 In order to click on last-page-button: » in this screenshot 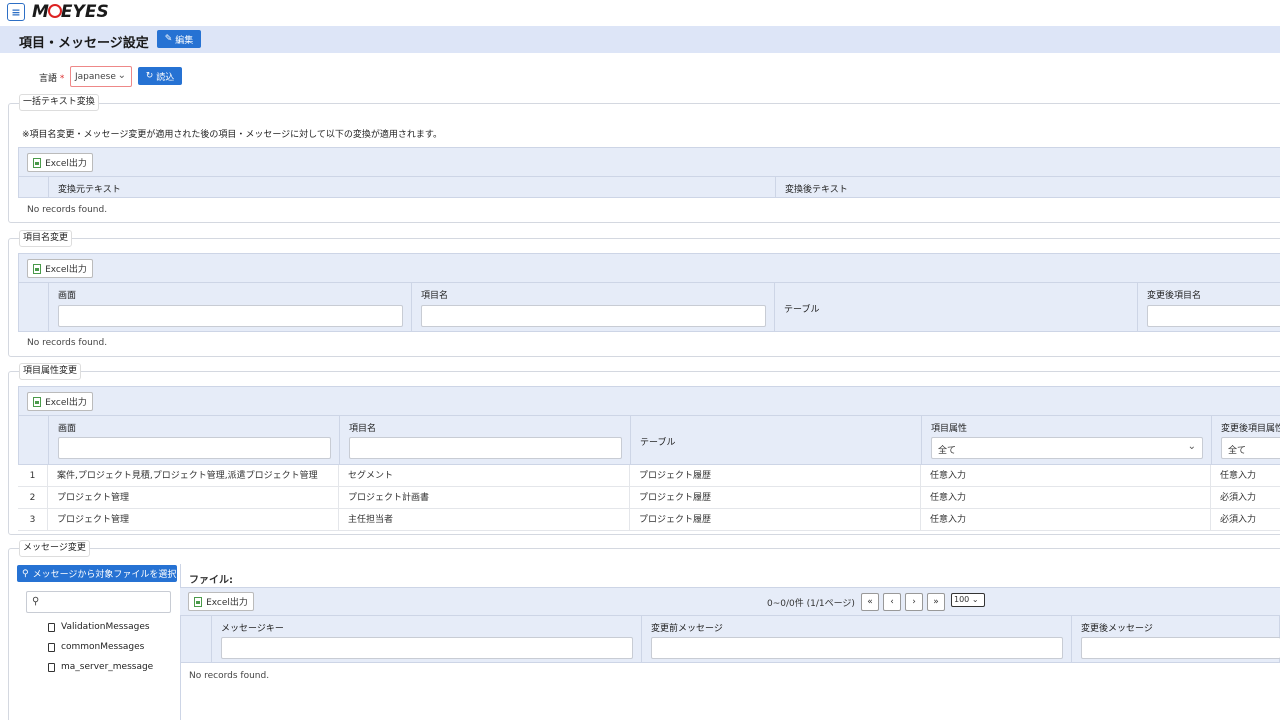, I will do `click(936, 602)`.